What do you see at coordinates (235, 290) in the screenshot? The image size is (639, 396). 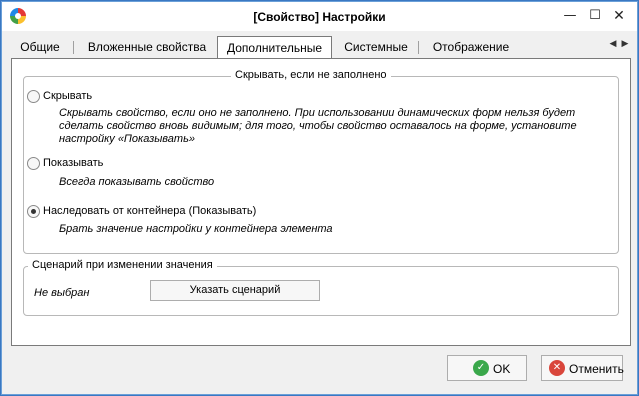 I see `set-script-button: Указать сценарий` at bounding box center [235, 290].